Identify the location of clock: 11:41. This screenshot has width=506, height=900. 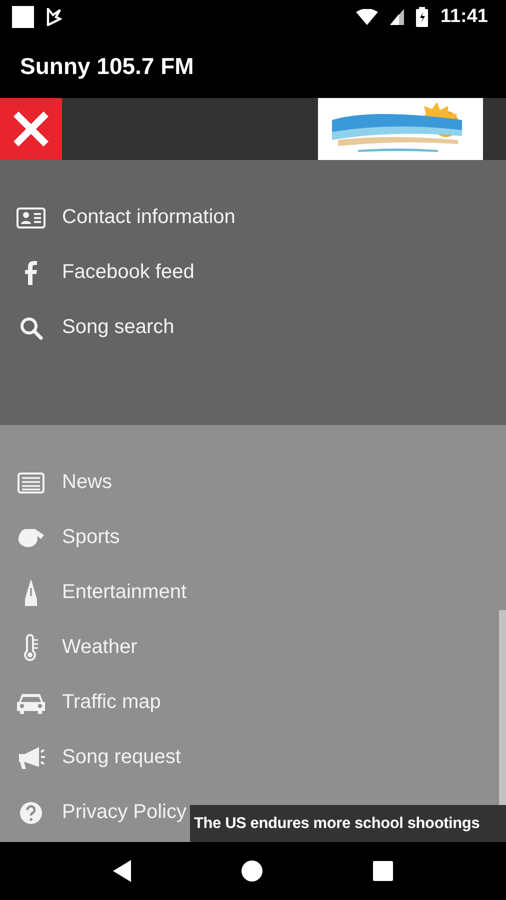
(464, 17).